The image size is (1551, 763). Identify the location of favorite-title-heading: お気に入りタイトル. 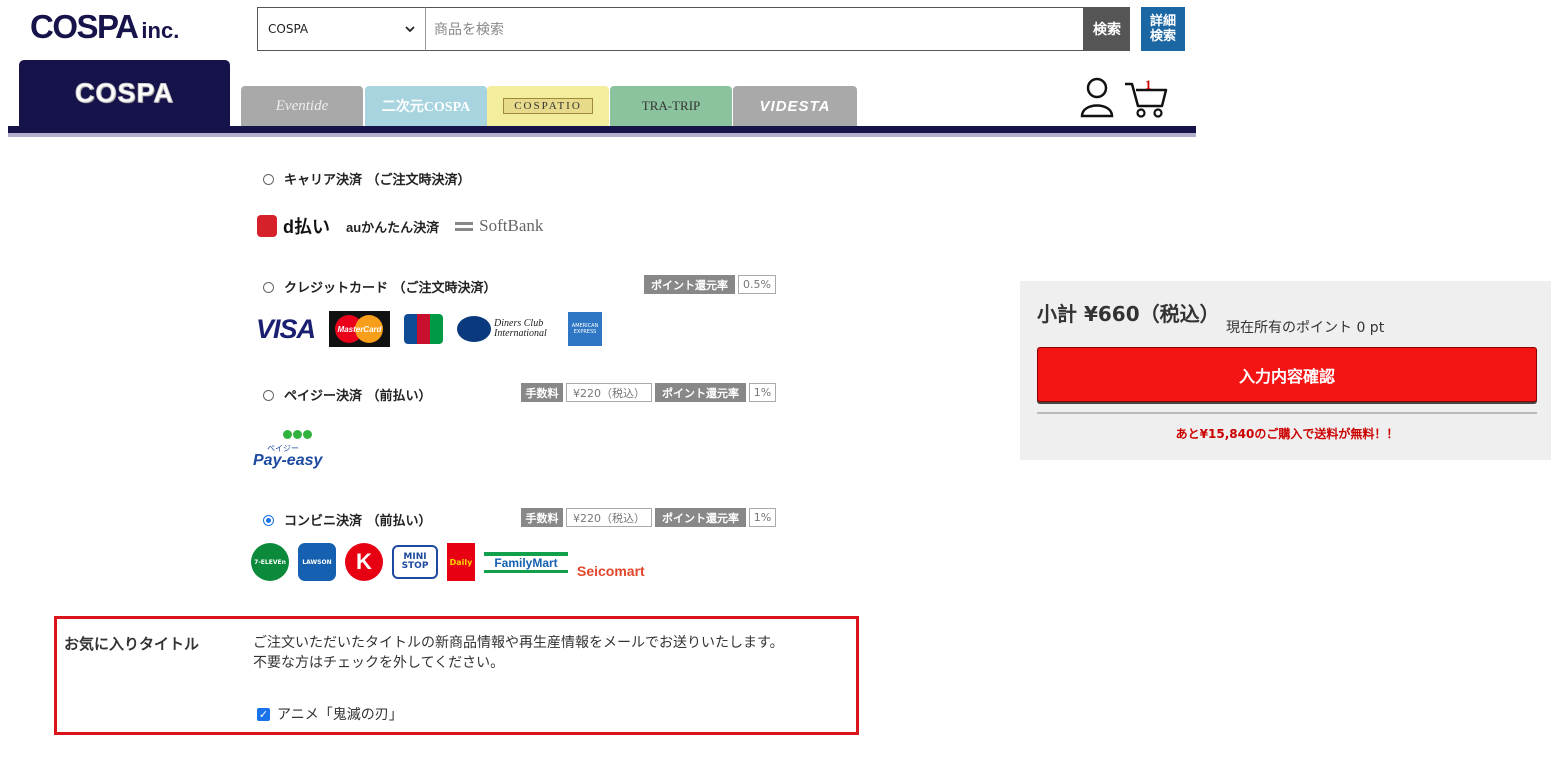
(132, 644).